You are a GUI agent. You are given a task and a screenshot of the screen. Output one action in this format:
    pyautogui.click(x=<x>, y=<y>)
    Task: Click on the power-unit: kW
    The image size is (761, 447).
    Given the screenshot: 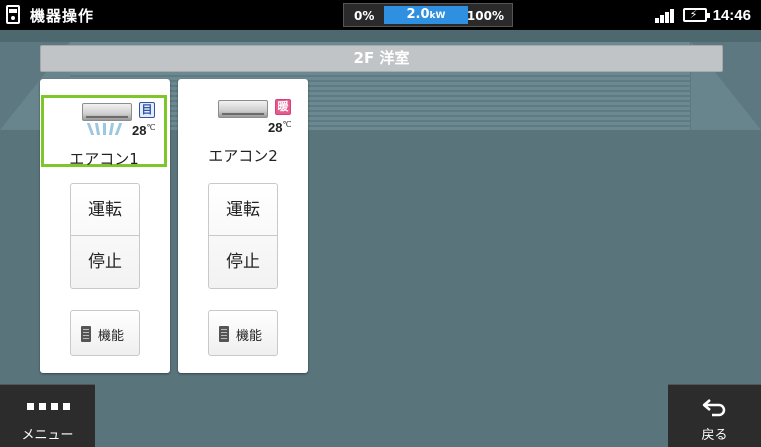 What is the action you would take?
    pyautogui.click(x=437, y=16)
    